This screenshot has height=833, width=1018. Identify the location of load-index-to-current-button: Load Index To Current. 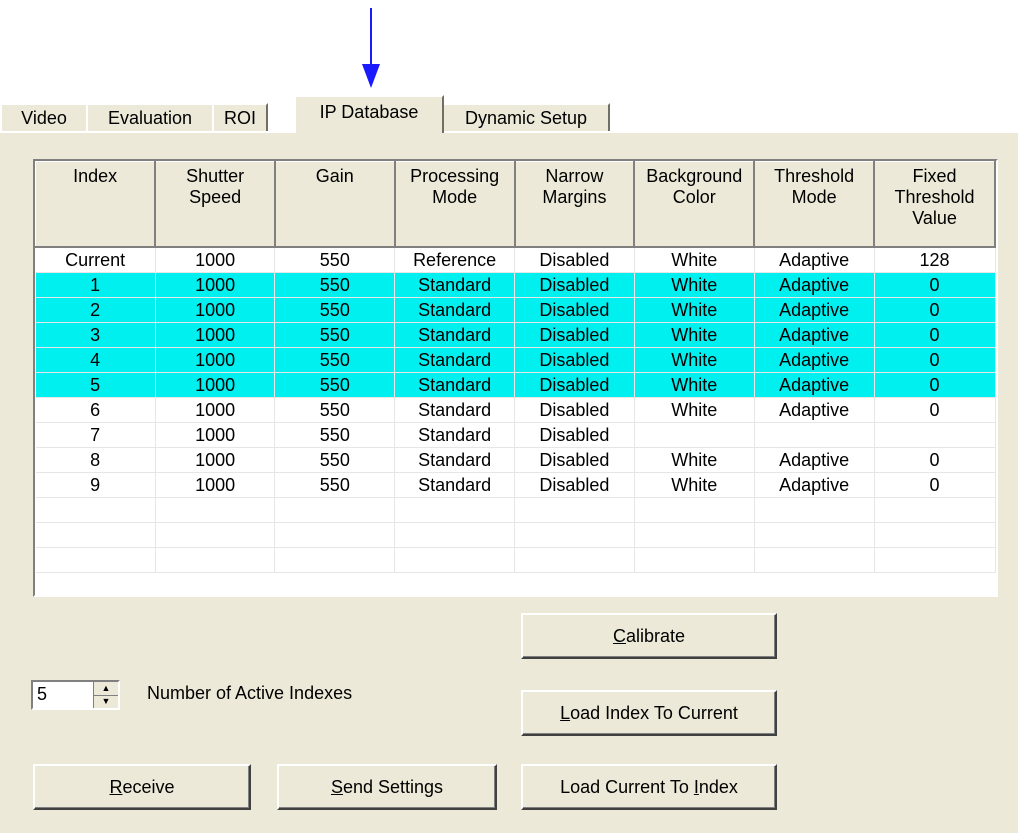
(649, 713).